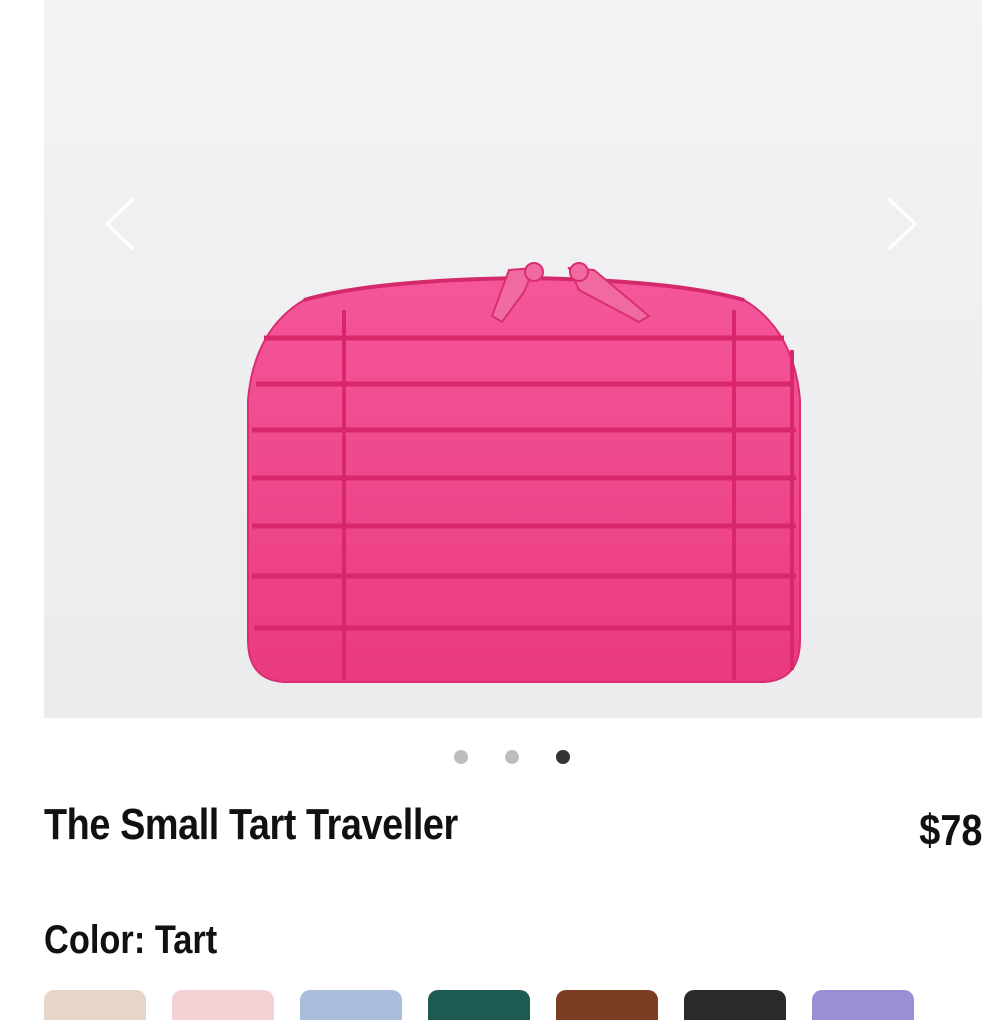 The image size is (1000, 1020). What do you see at coordinates (950, 830) in the screenshot?
I see `product-price: $78` at bounding box center [950, 830].